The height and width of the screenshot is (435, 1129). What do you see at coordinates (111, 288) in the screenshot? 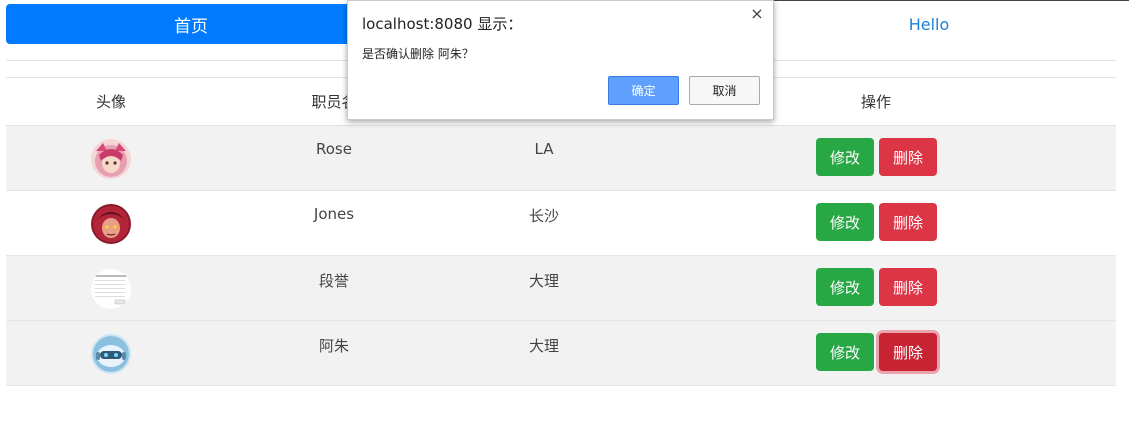
I see `document-screenshot-avatar` at bounding box center [111, 288].